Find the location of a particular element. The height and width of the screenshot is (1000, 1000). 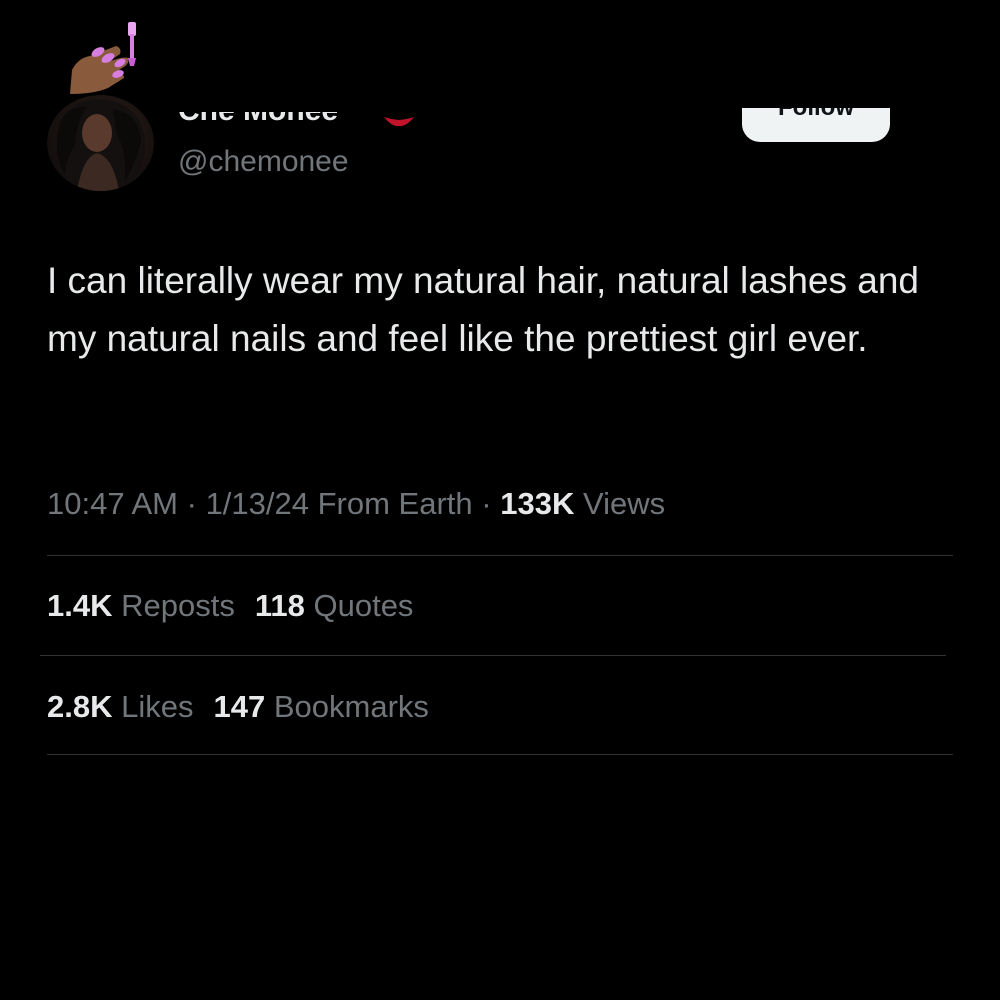

quotes-stat: 118 Quotes is located at coordinates (334, 605).